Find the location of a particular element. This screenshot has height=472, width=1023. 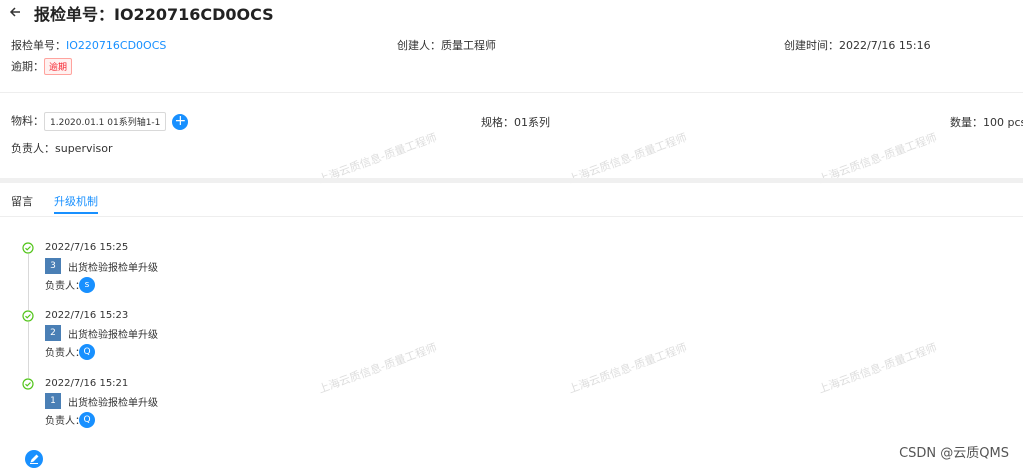

tab-escalation: 升级机制 is located at coordinates (76, 201).